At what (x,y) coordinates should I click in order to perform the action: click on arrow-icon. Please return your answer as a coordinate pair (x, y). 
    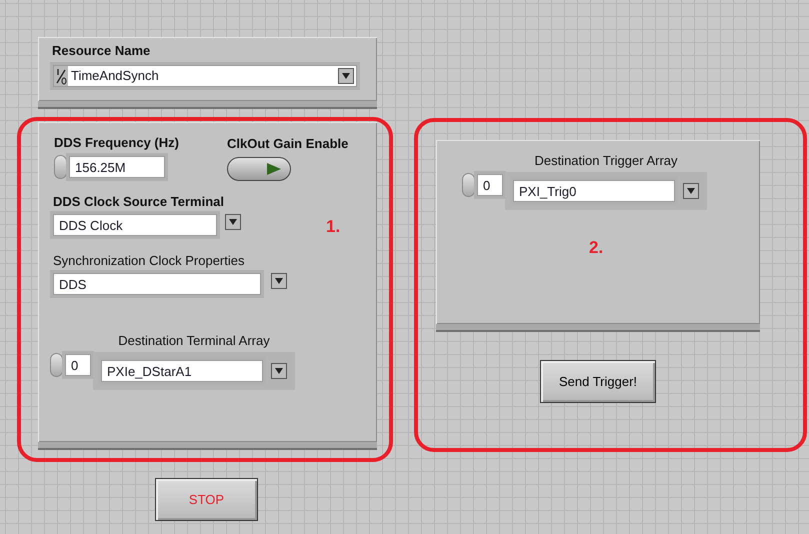
    Looking at the image, I should click on (274, 169).